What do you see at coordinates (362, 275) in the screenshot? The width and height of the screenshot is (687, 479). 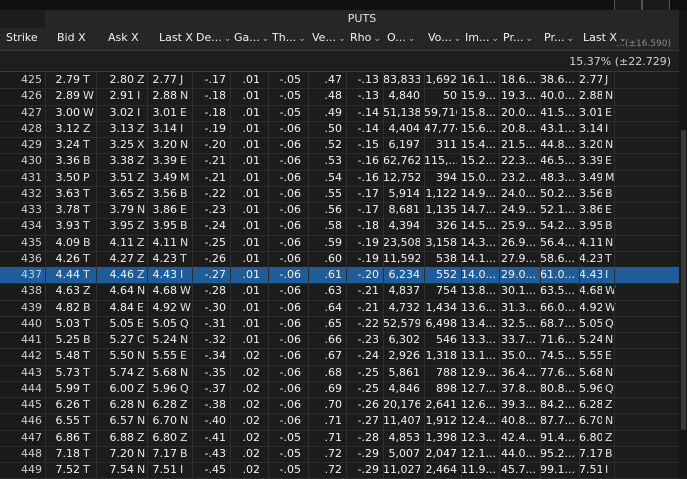 I see `rho-cell: -.20` at bounding box center [362, 275].